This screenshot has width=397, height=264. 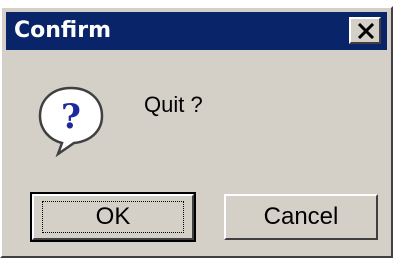 I want to click on title-bar: Confirm, so click(x=196, y=31).